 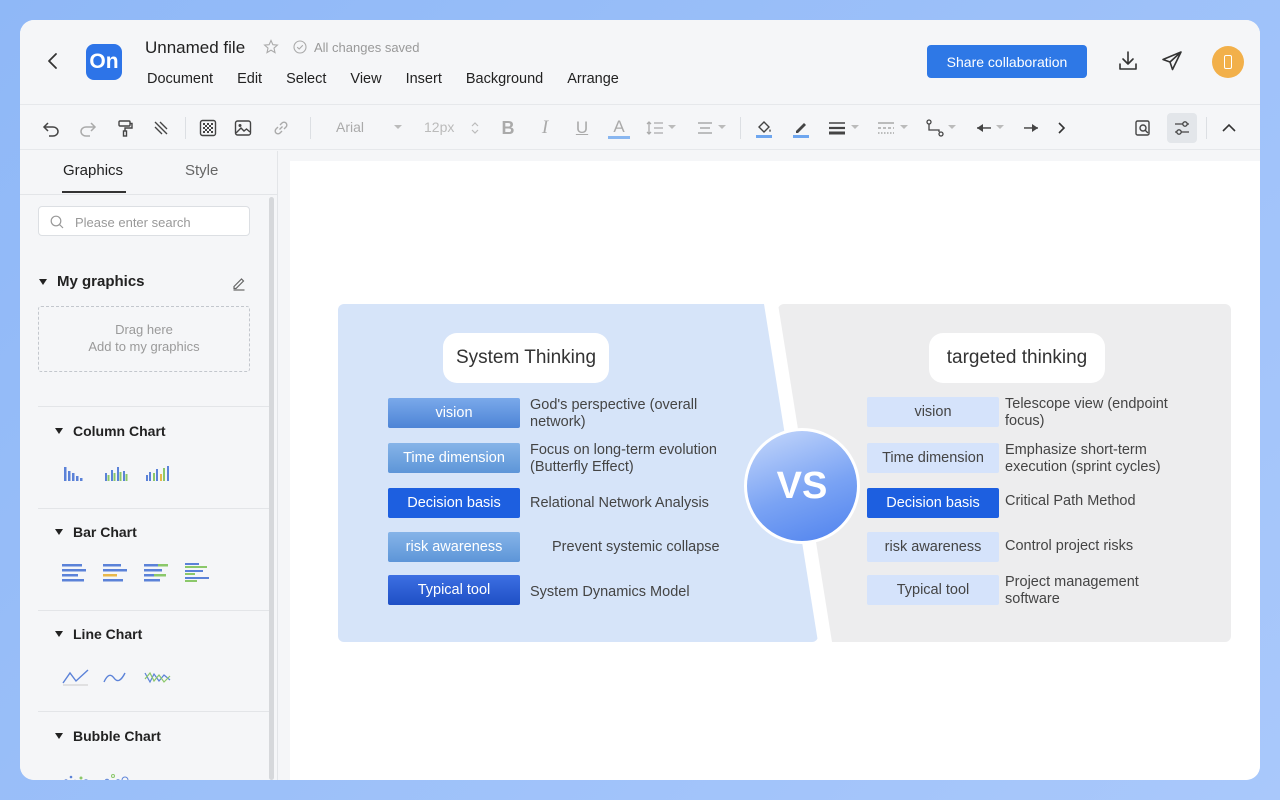 I want to click on toolbar-divider, so click(x=185, y=128).